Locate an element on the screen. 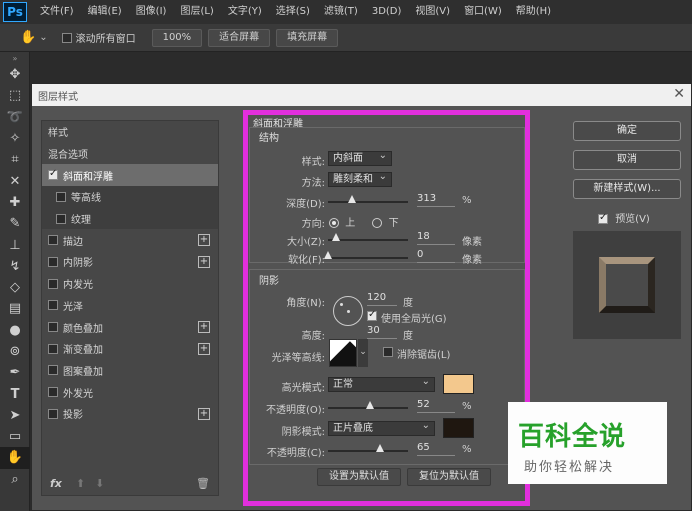 This screenshot has width=692, height=511. menu-select: 选择(S) is located at coordinates (293, 12).